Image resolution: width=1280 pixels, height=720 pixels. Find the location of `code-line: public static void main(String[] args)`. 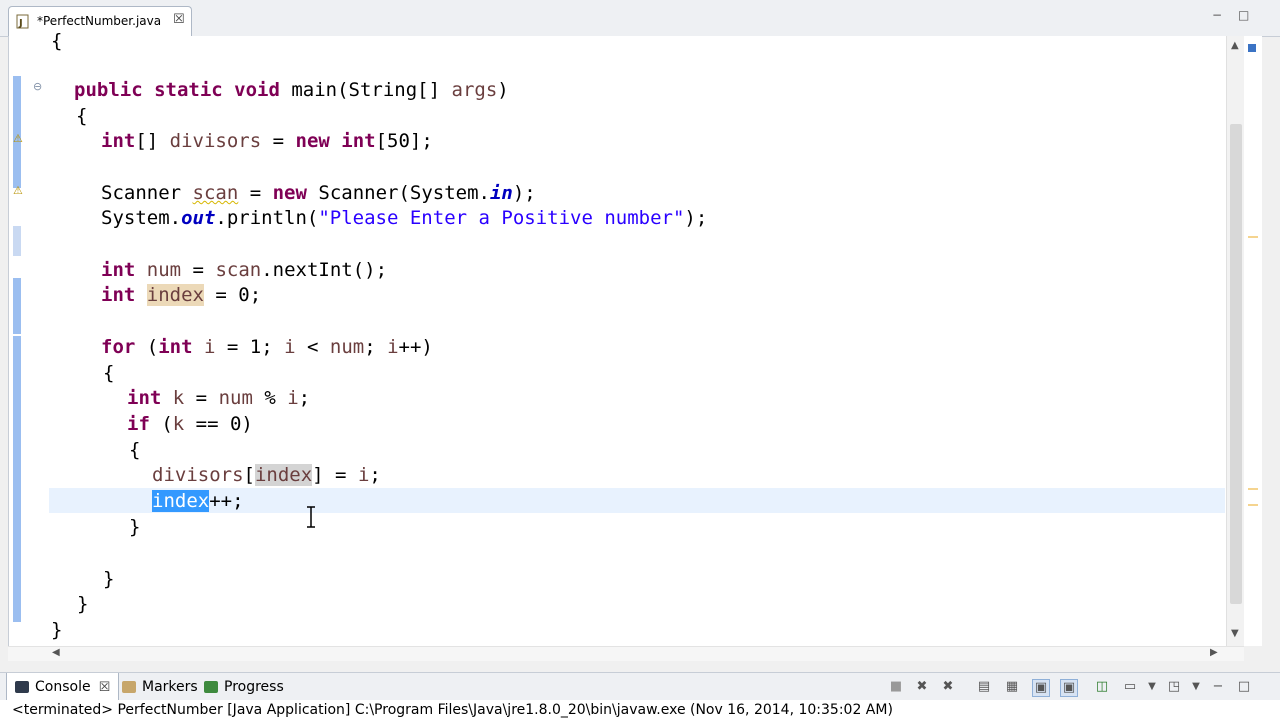

code-line: public static void main(String[] args) is located at coordinates (291, 90).